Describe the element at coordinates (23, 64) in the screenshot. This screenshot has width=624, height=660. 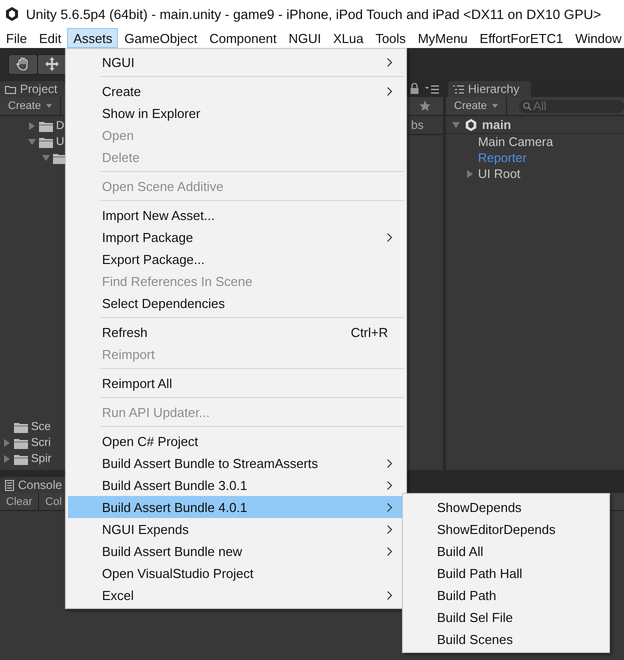
I see `hand-tool-button` at that location.